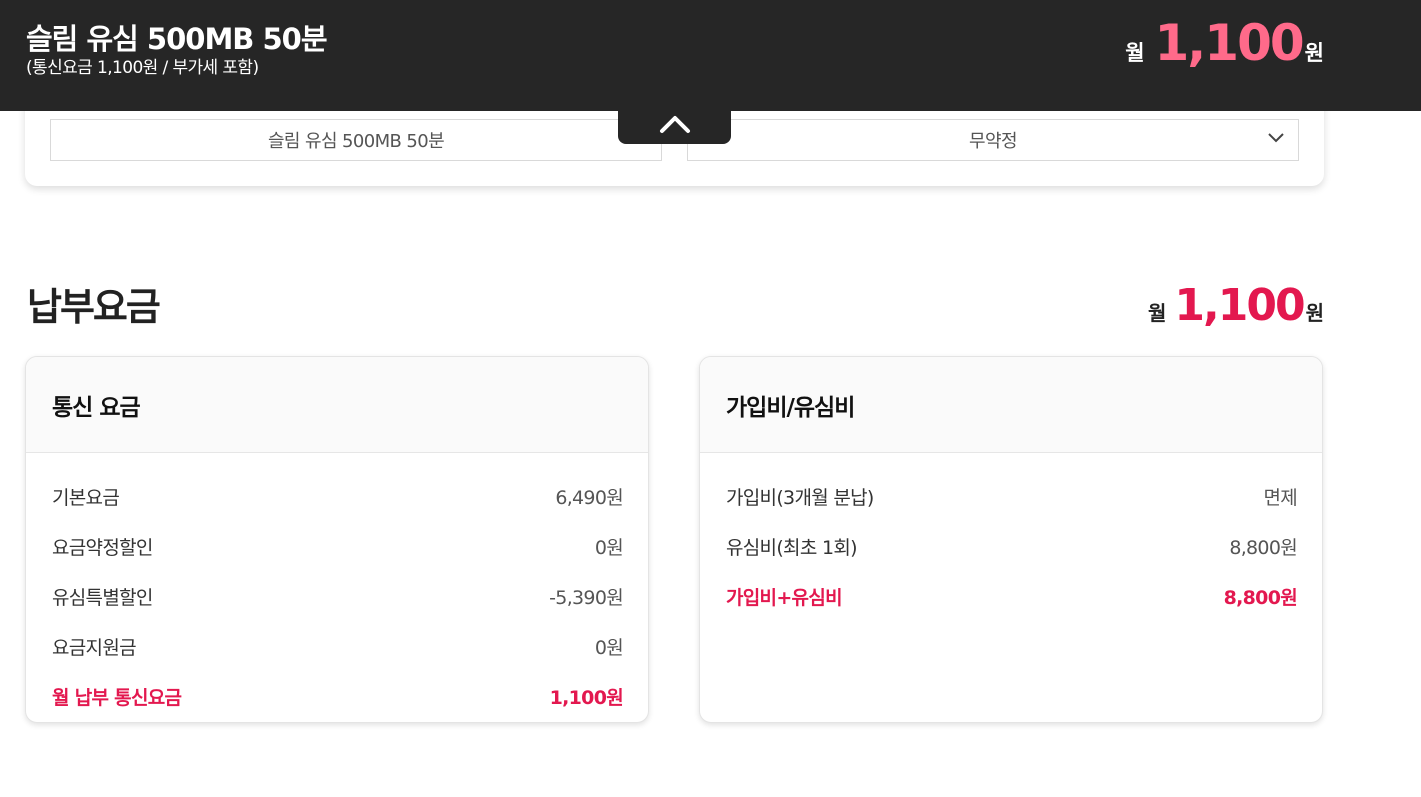 Image resolution: width=1421 pixels, height=797 pixels. Describe the element at coordinates (102, 547) in the screenshot. I see `fee-label: 요금약정할인` at that location.